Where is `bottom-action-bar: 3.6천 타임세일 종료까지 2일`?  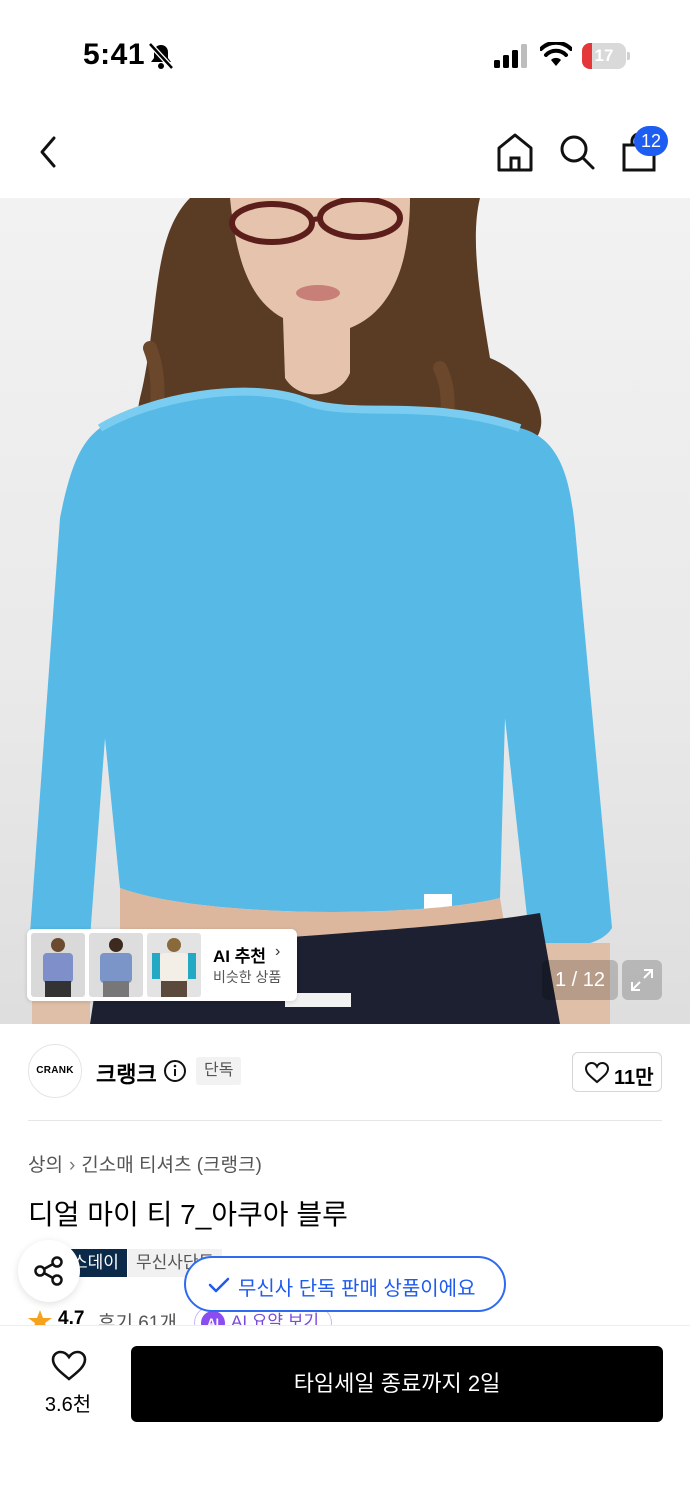
bottom-action-bar: 3.6천 타임세일 종료까지 2일 is located at coordinates (345, 1412).